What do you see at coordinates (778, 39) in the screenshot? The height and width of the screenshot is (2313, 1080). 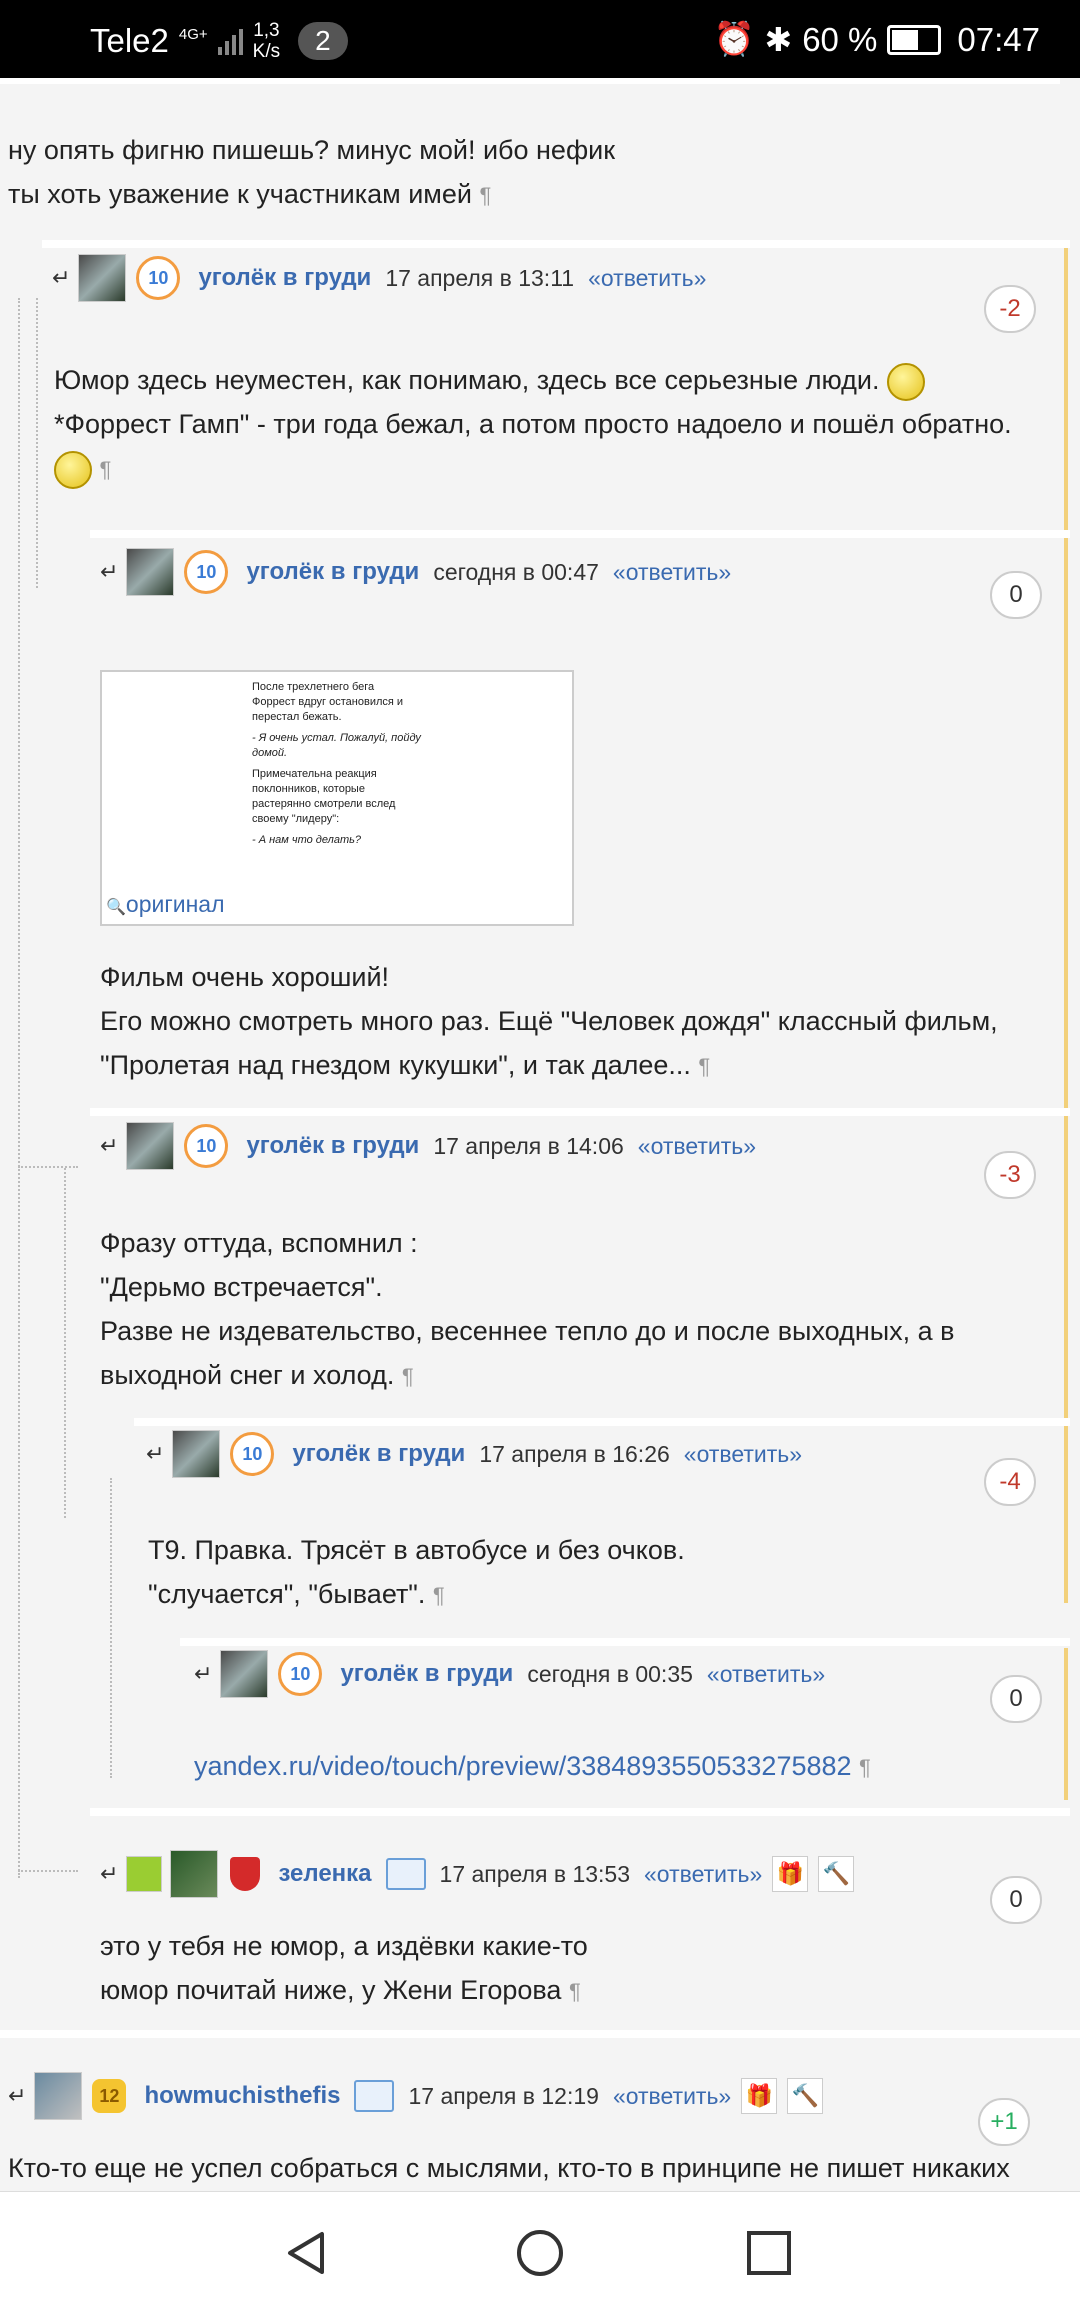 I see `bluetooth-icon: ✱` at bounding box center [778, 39].